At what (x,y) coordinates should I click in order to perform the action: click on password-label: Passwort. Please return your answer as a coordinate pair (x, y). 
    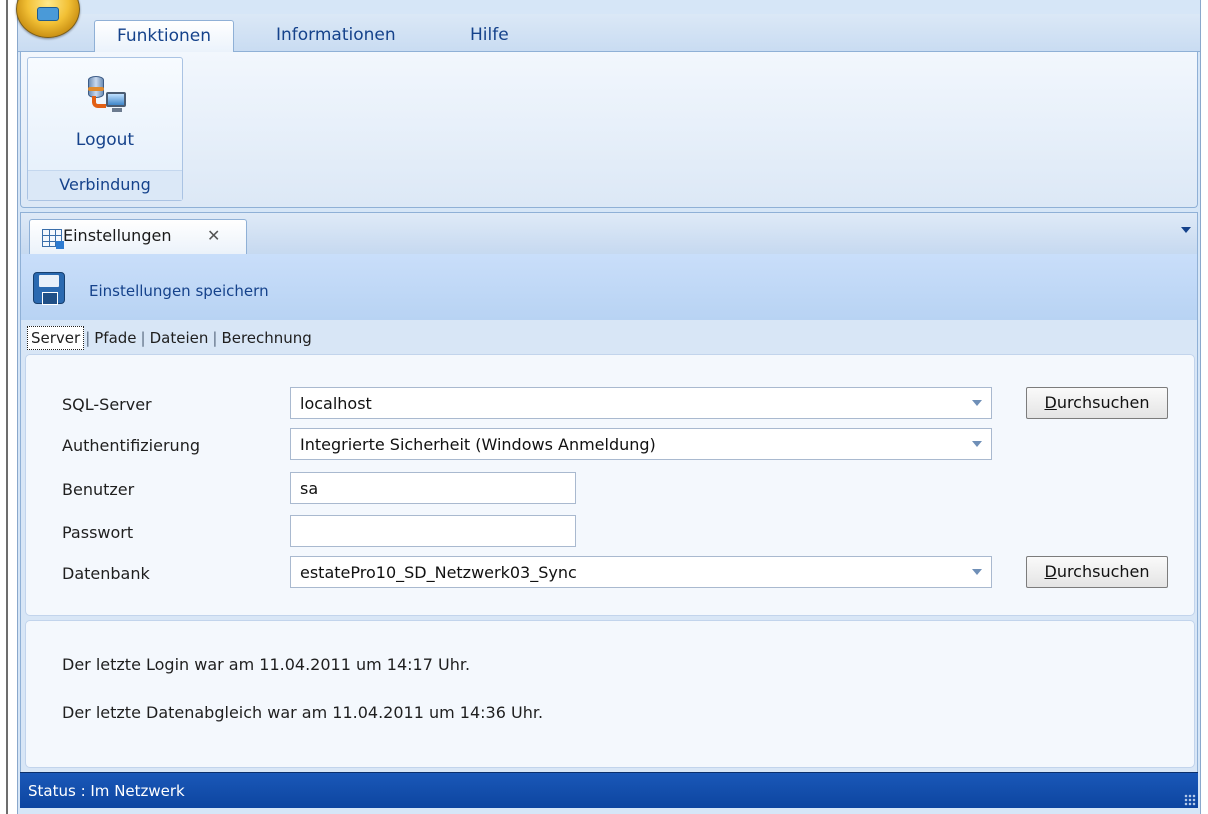
    Looking at the image, I should click on (98, 532).